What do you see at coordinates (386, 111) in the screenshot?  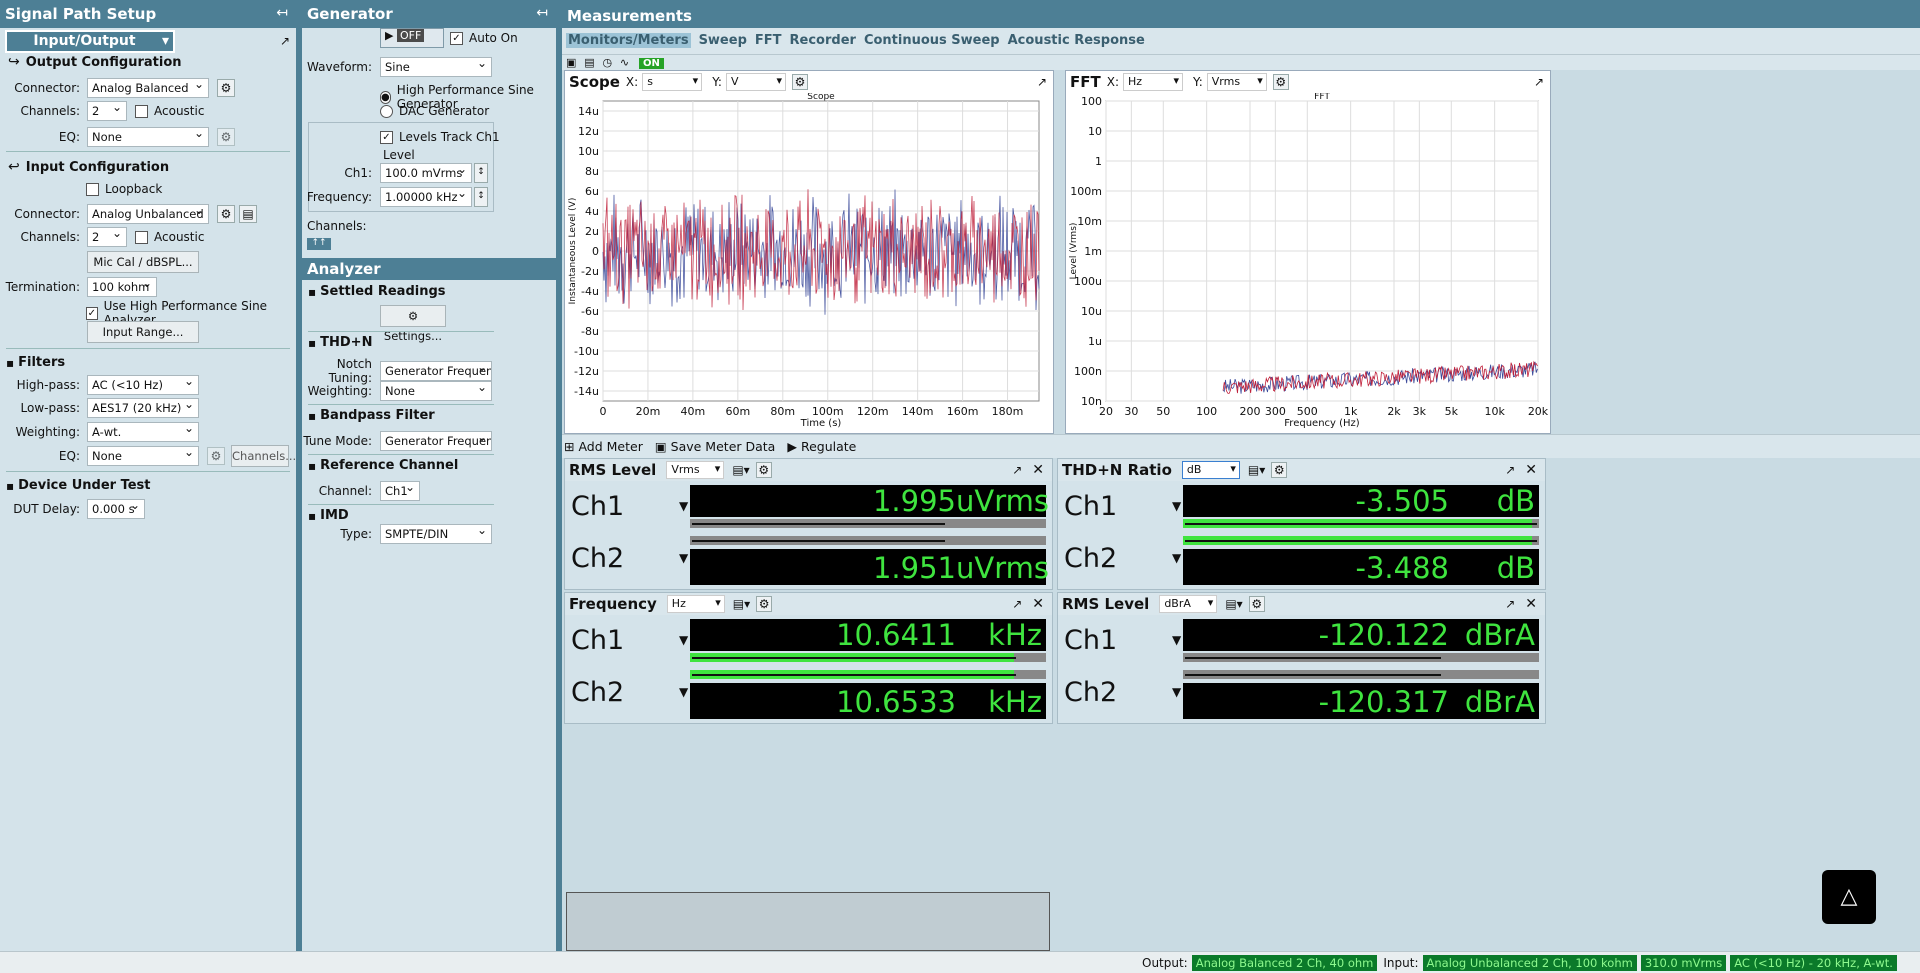 I see `radio-dac` at bounding box center [386, 111].